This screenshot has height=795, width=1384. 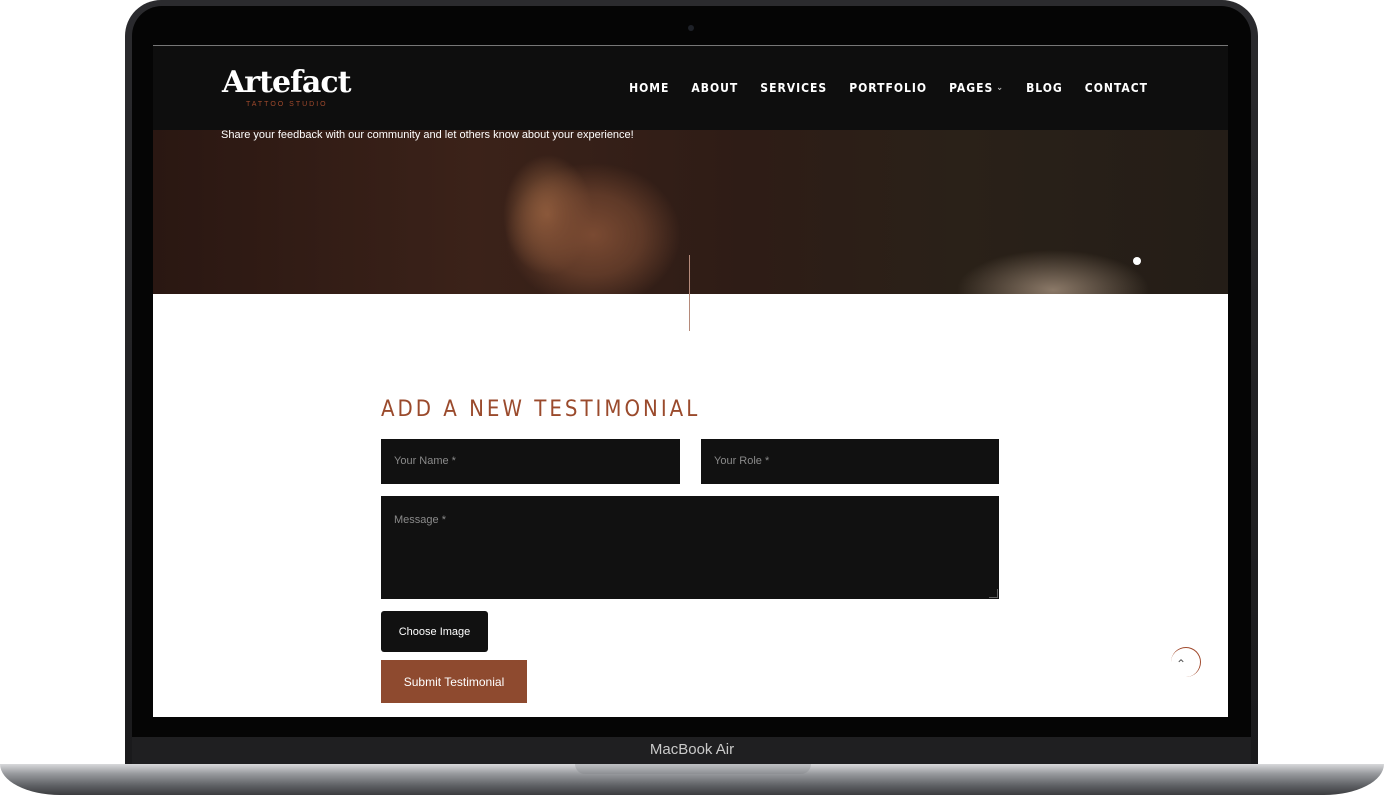 I want to click on nav-blog: BLOG, so click(x=1044, y=88).